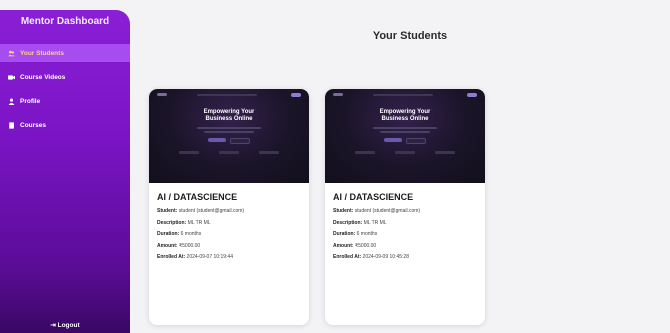 The image size is (670, 333). I want to click on logout-button: ⇥ Logout, so click(65, 325).